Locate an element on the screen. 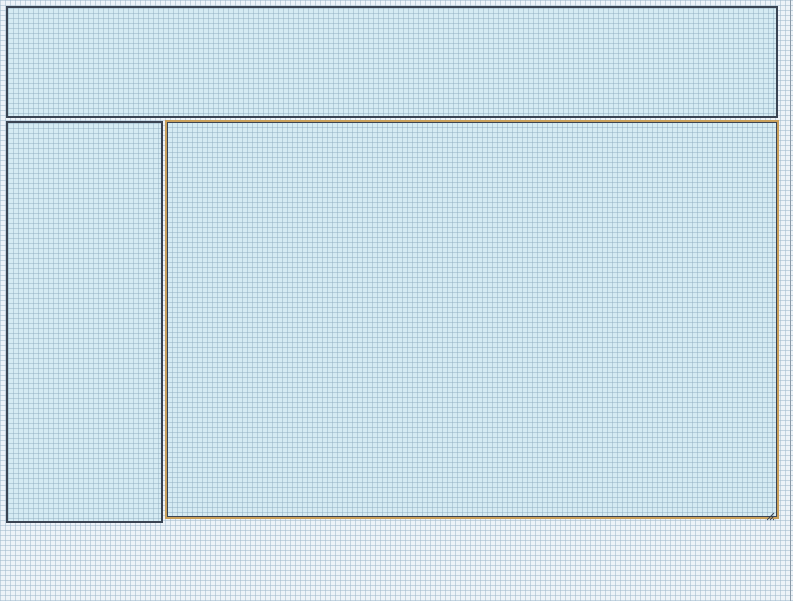 This screenshot has height=601, width=793. window-right-edge is located at coordinates (790, 300).